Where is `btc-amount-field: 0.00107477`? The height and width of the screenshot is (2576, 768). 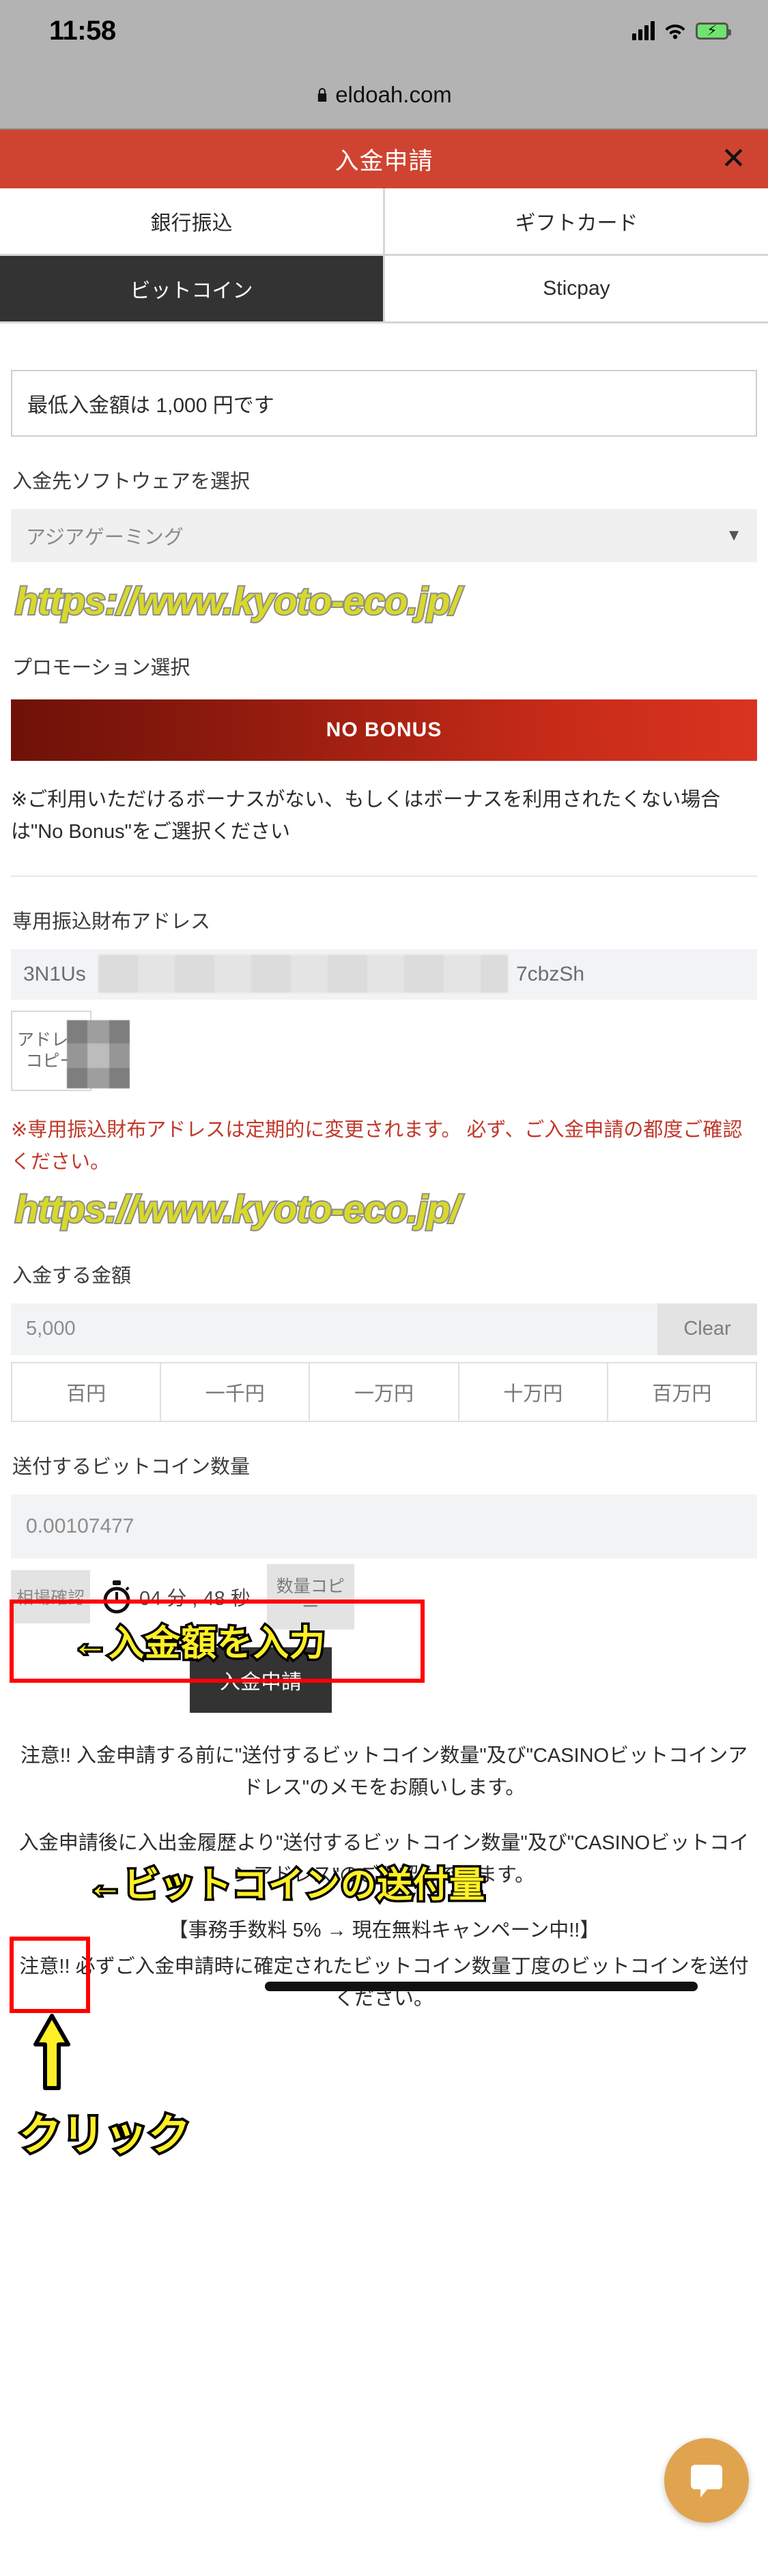
btc-amount-field: 0.00107477 is located at coordinates (384, 1526).